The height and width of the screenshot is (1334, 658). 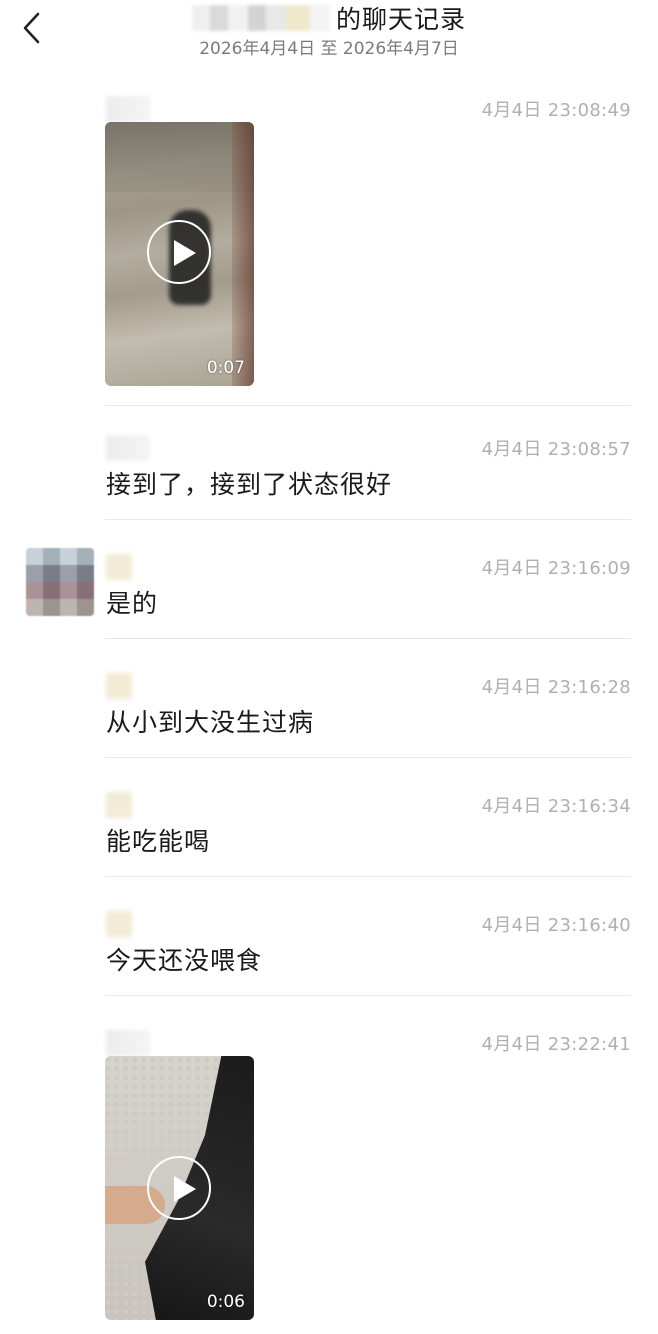 I want to click on blurred-contact-name, so click(x=260, y=18).